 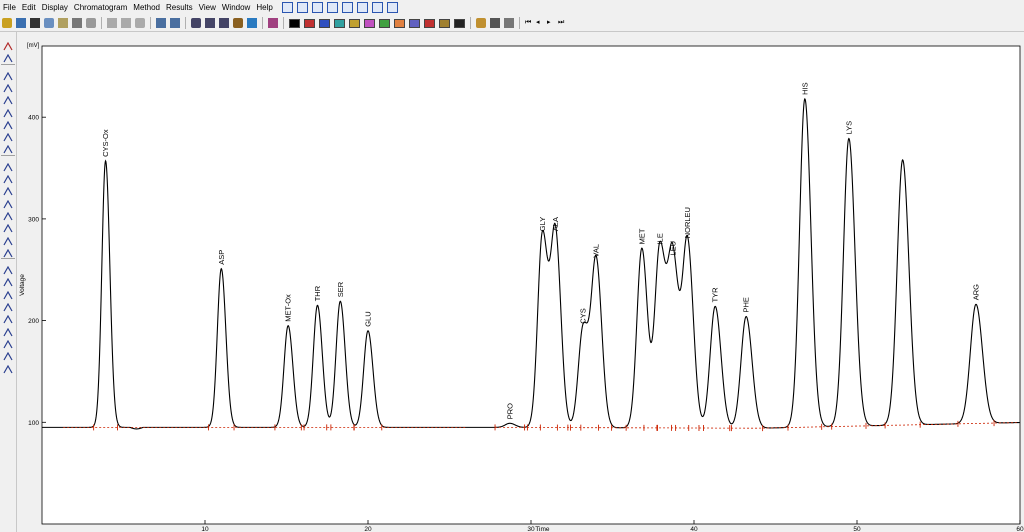 I want to click on menu-chromatogram: Chromatogram, so click(x=100, y=7).